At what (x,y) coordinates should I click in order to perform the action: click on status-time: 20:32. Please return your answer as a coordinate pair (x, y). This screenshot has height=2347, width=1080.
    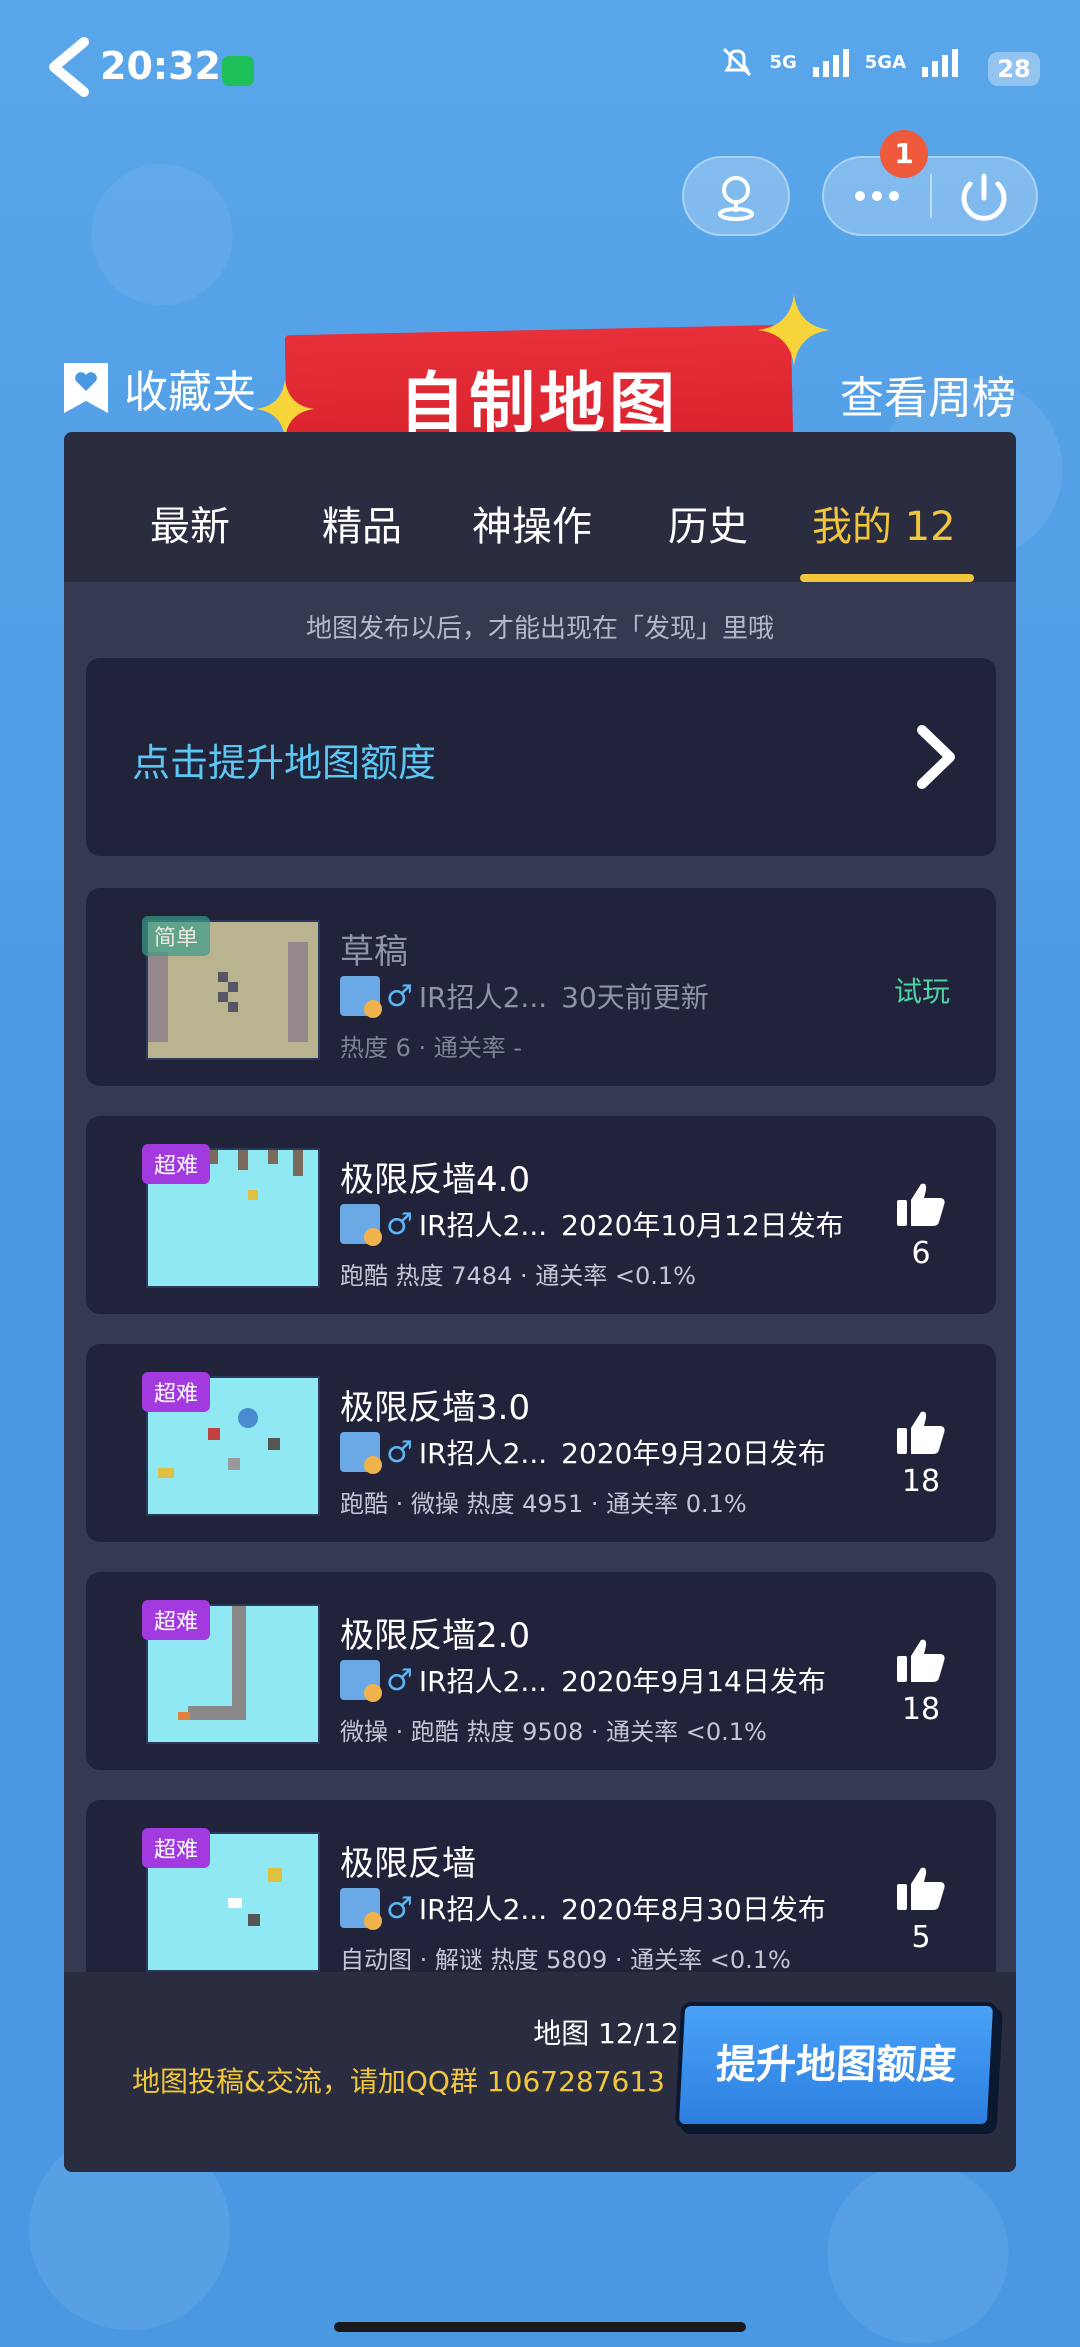
    Looking at the image, I should click on (160, 66).